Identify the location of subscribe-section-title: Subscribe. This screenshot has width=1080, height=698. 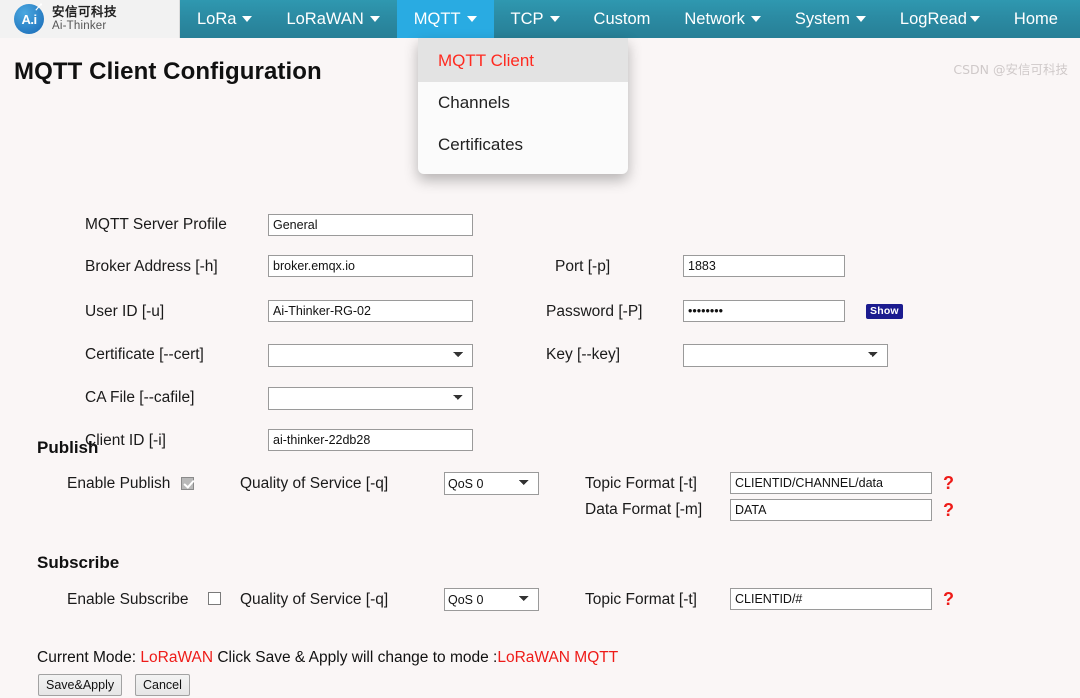
(78, 562).